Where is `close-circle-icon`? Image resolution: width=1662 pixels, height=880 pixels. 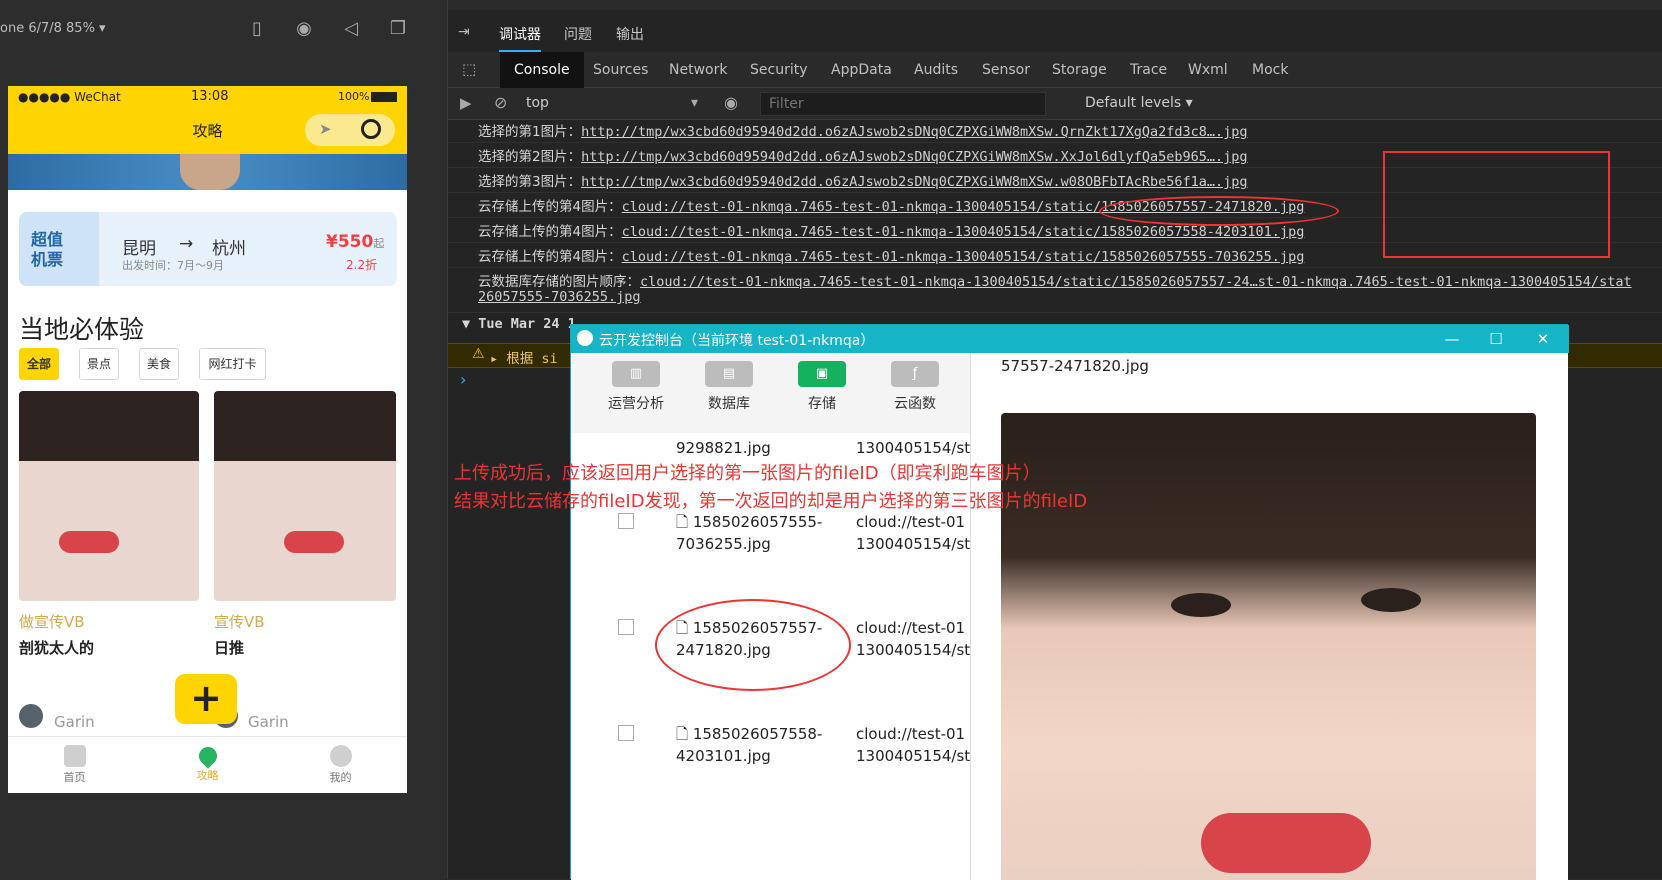
close-circle-icon is located at coordinates (371, 129).